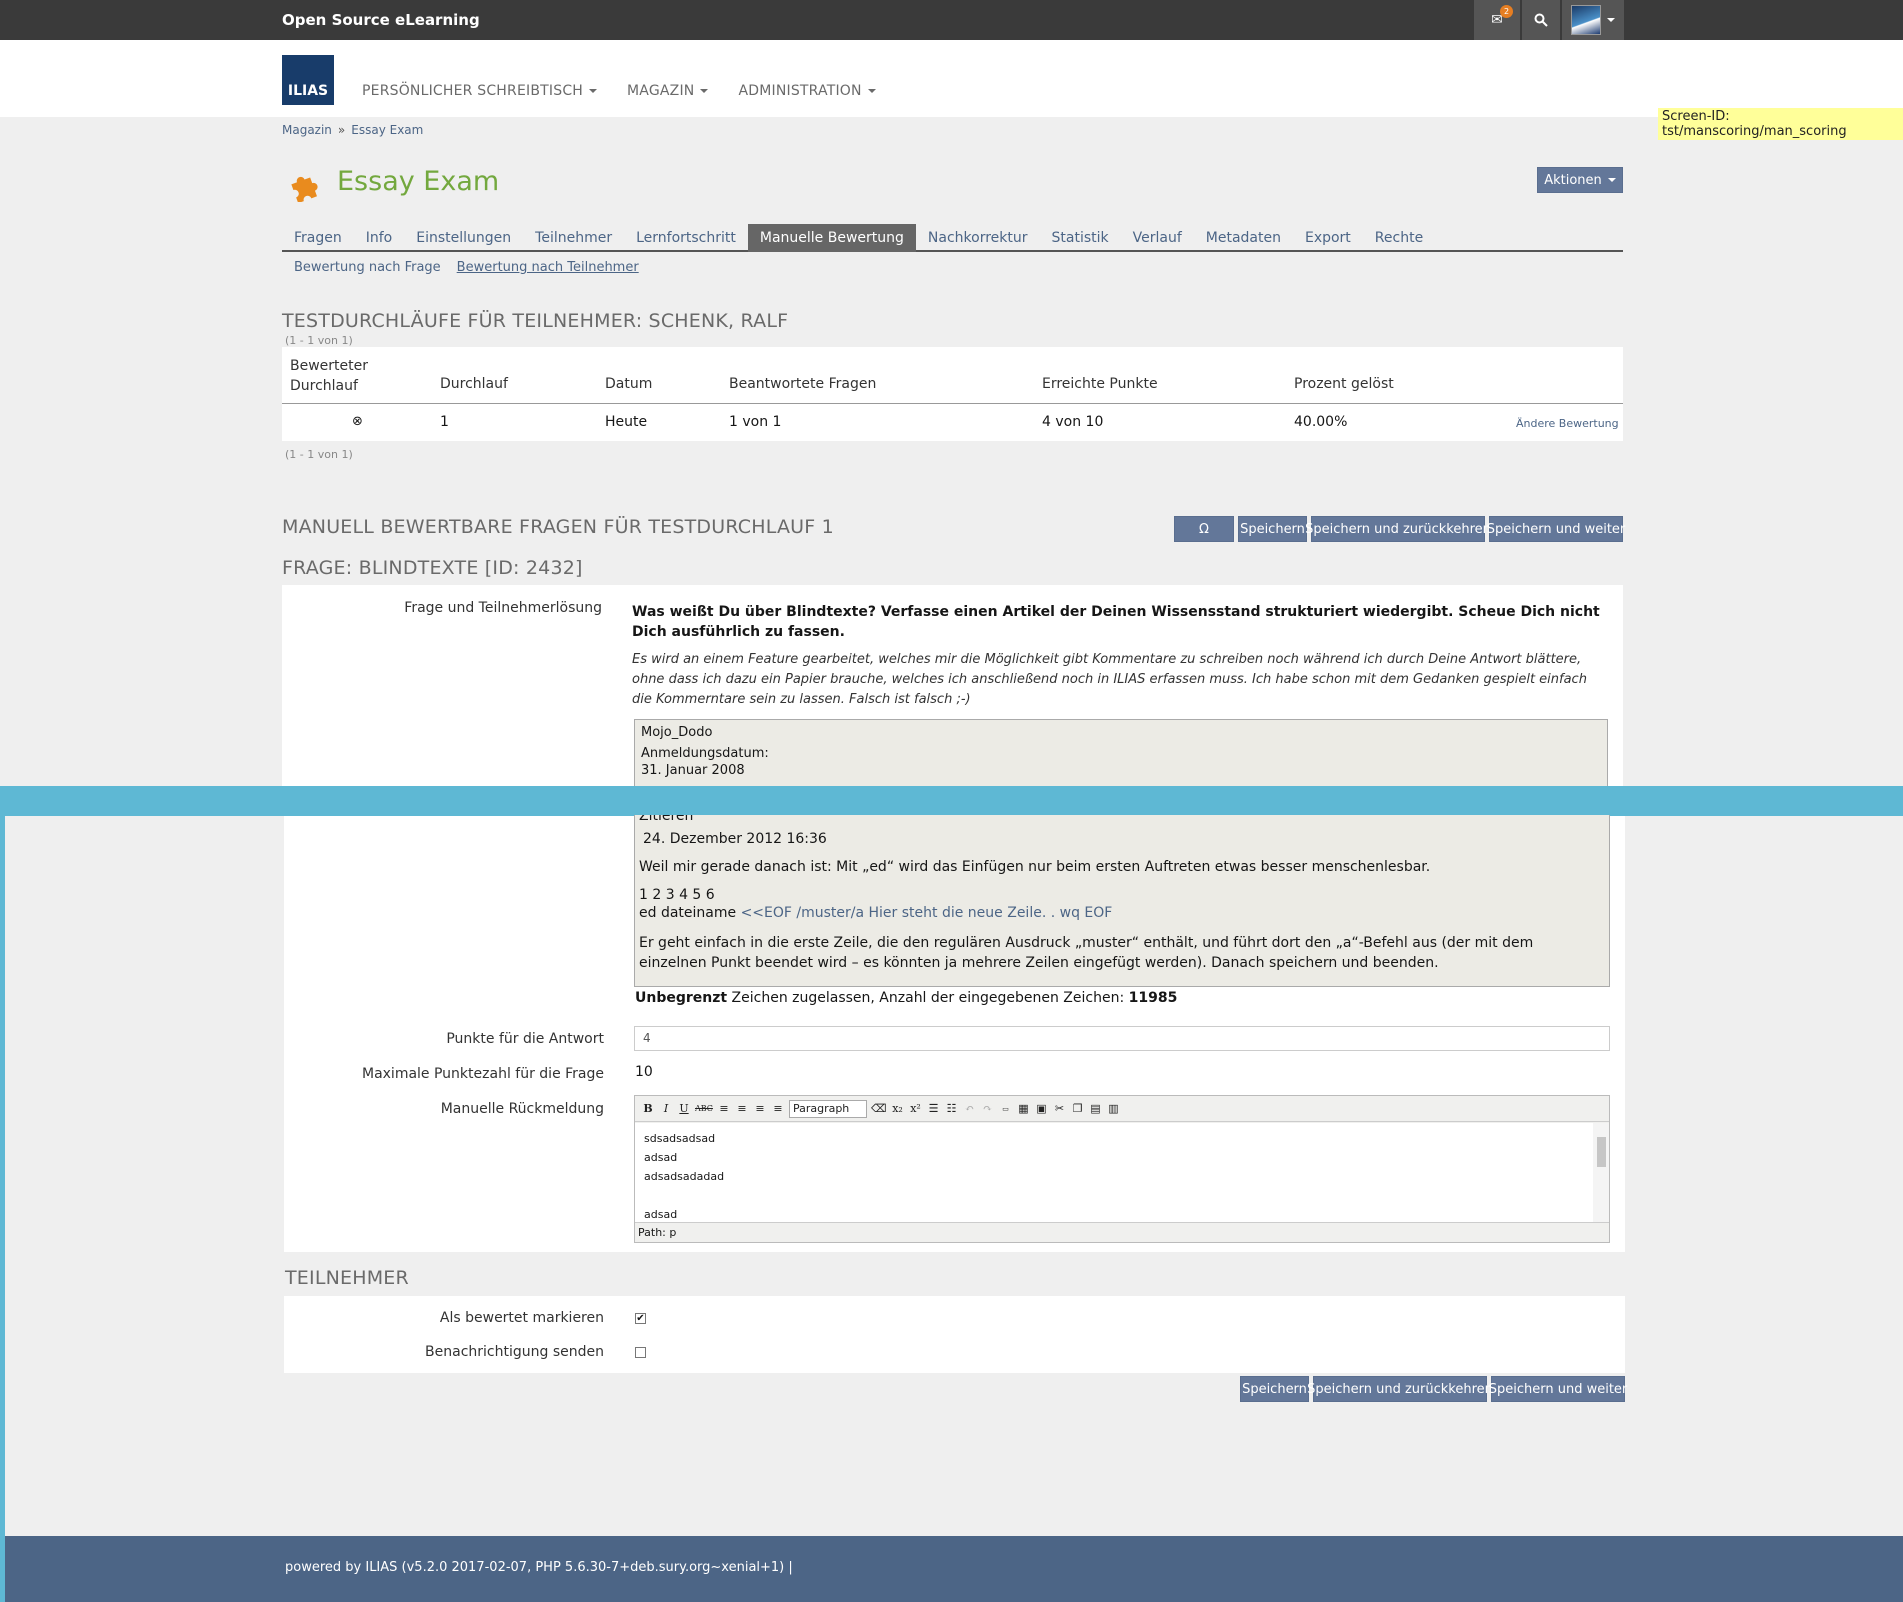  What do you see at coordinates (1328, 238) in the screenshot?
I see `tab-export: Export` at bounding box center [1328, 238].